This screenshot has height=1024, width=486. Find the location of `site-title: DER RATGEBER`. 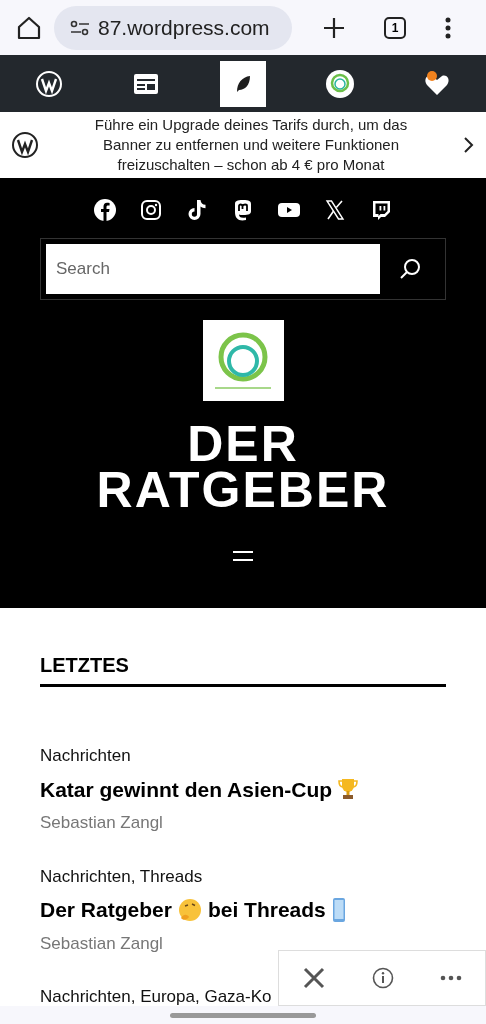

site-title: DER RATGEBER is located at coordinates (243, 467).